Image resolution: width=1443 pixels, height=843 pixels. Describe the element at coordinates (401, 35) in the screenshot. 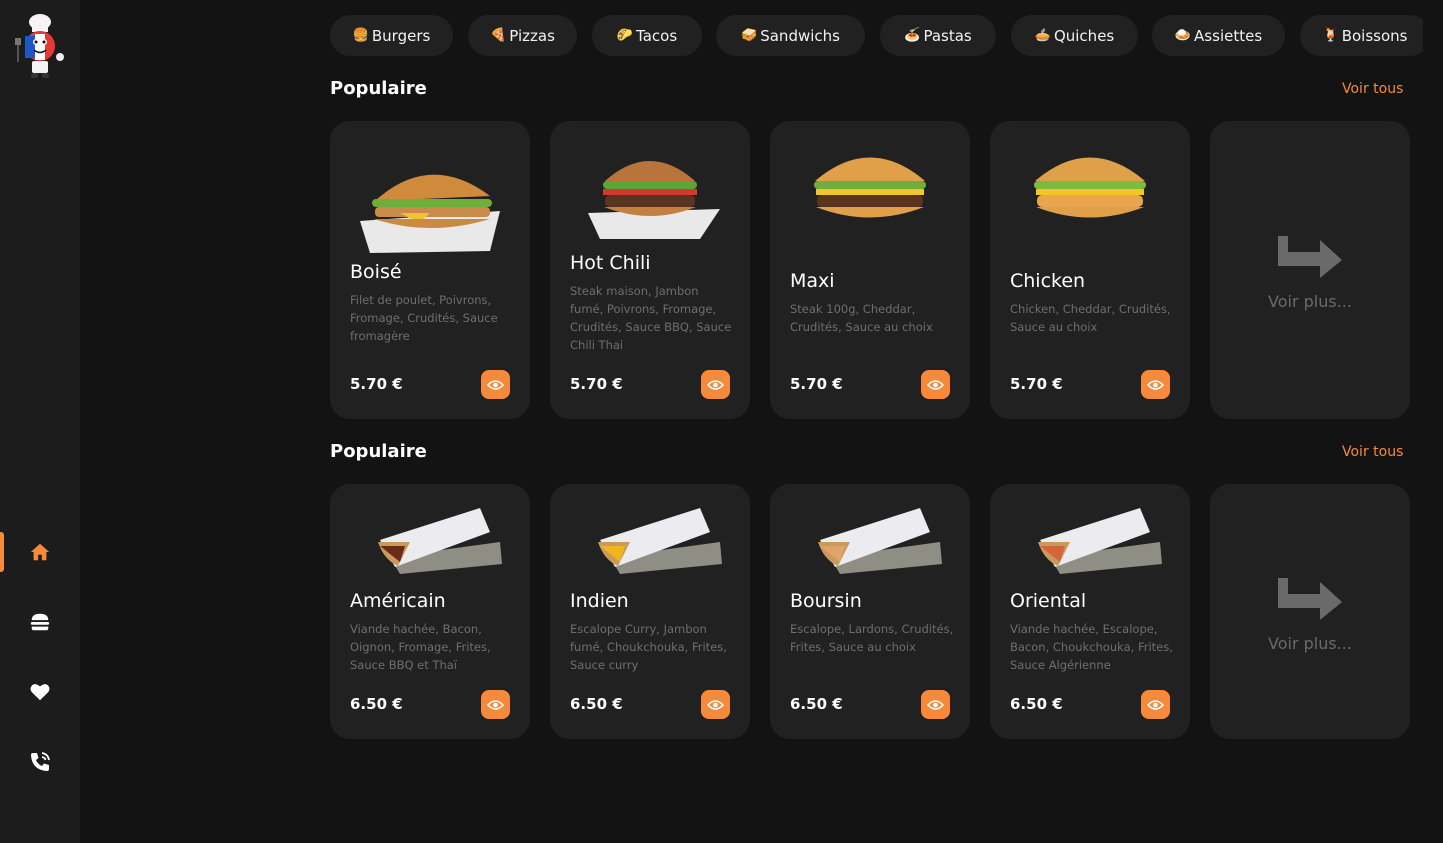

I see `category-label: Burgers` at that location.